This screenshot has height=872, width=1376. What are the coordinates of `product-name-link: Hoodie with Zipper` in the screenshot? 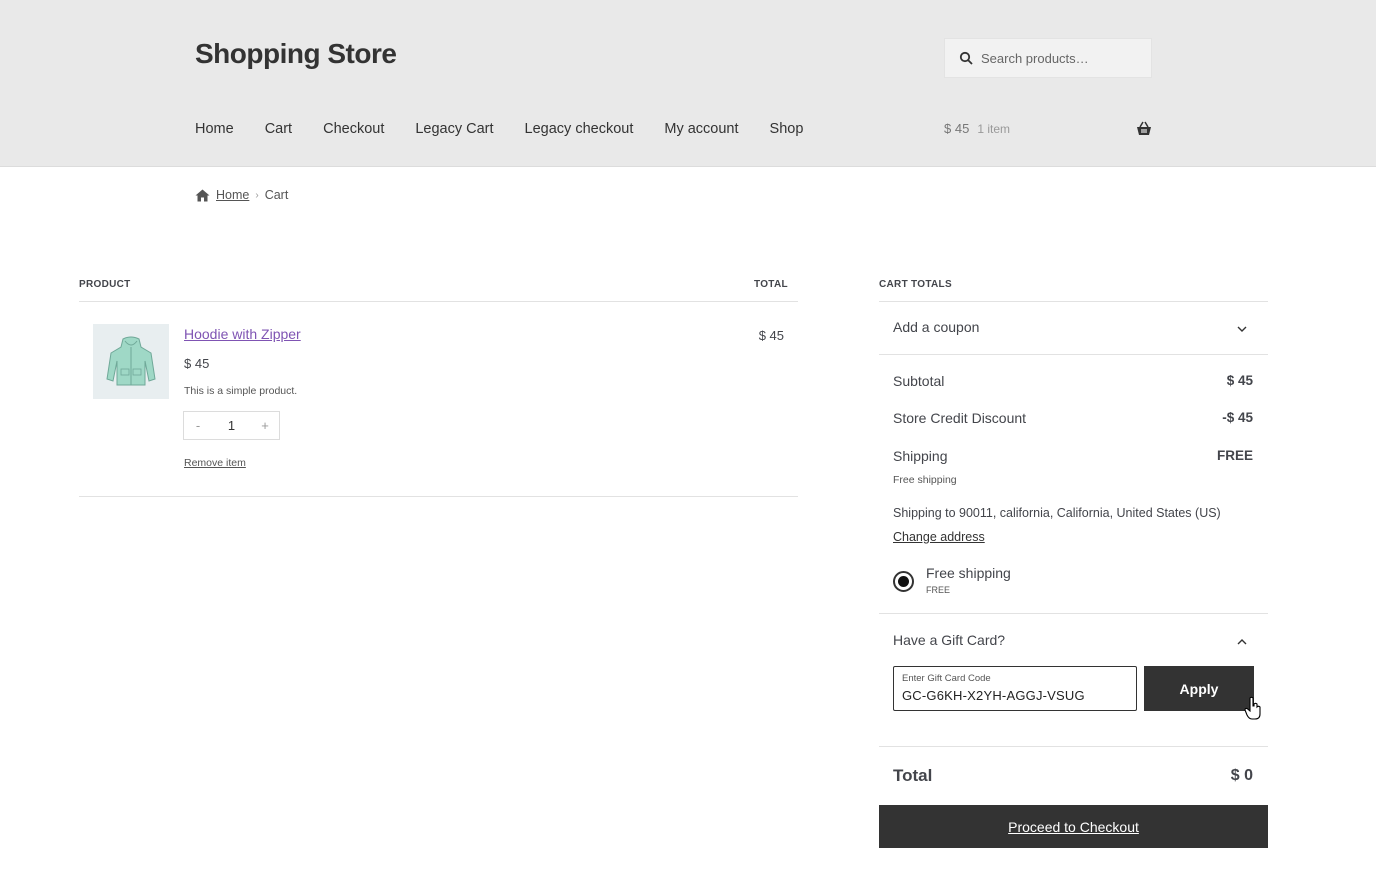 It's located at (242, 334).